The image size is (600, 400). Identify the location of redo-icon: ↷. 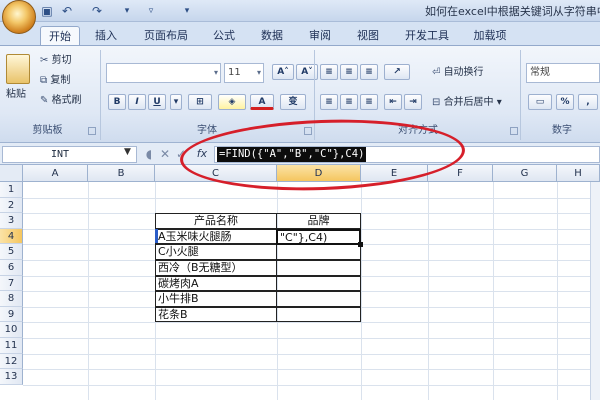
(97, 11).